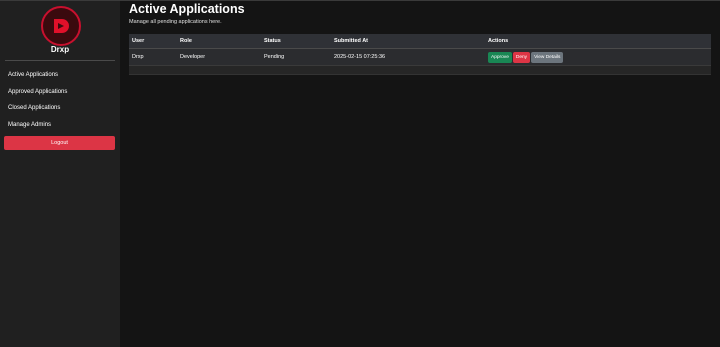 The width and height of the screenshot is (720, 347). I want to click on sidebar-item-approved-applications: Approved Applications, so click(60, 92).